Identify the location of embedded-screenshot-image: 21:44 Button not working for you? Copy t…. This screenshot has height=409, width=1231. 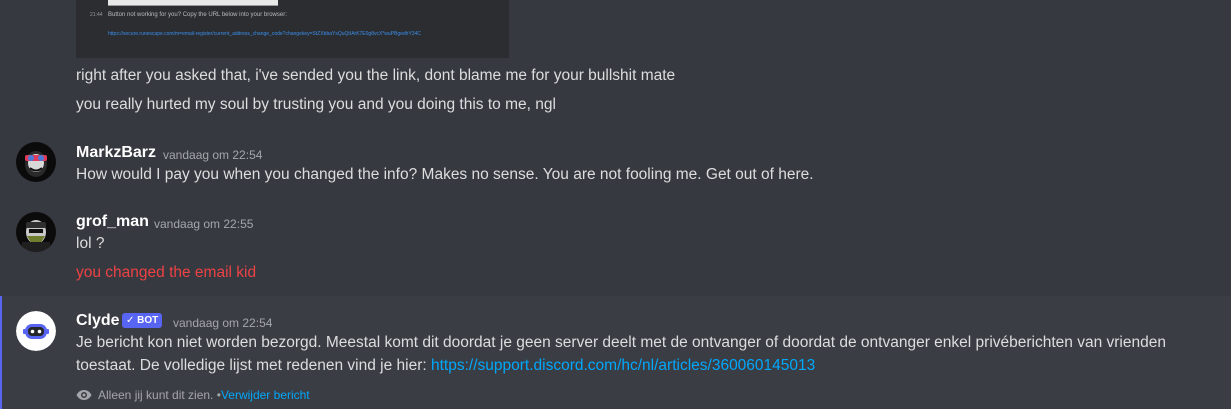
(292, 29).